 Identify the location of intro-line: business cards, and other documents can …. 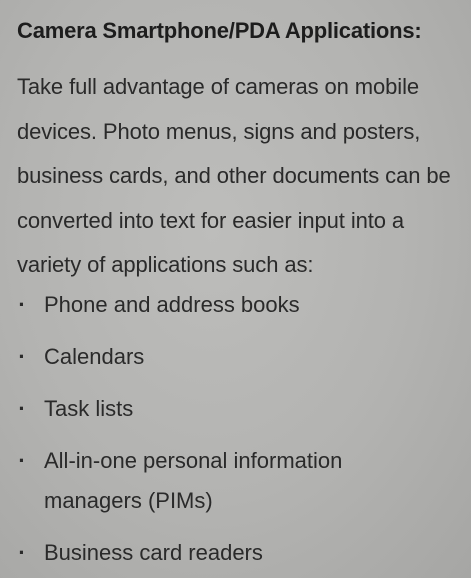
(234, 175).